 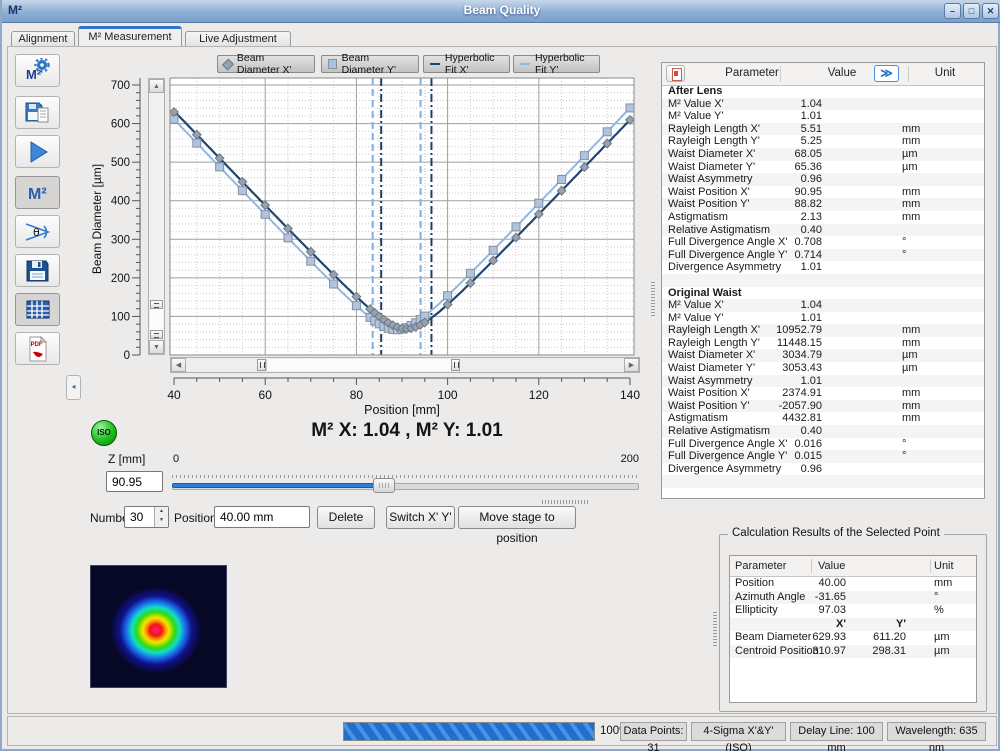 What do you see at coordinates (525, 64) in the screenshot?
I see `light-line-marker-icon` at bounding box center [525, 64].